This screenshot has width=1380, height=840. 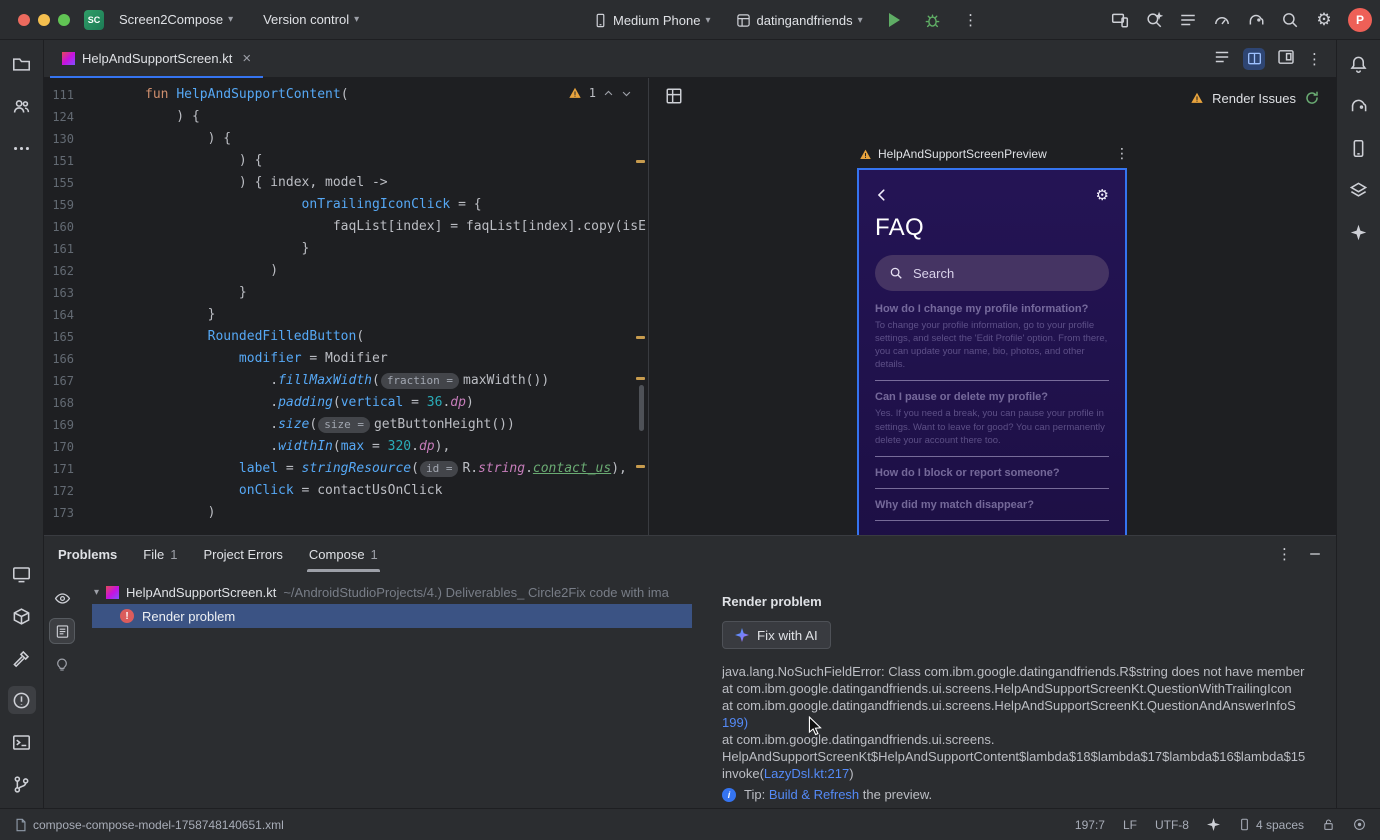 I want to click on preview-toggle-button, so click(x=62, y=631).